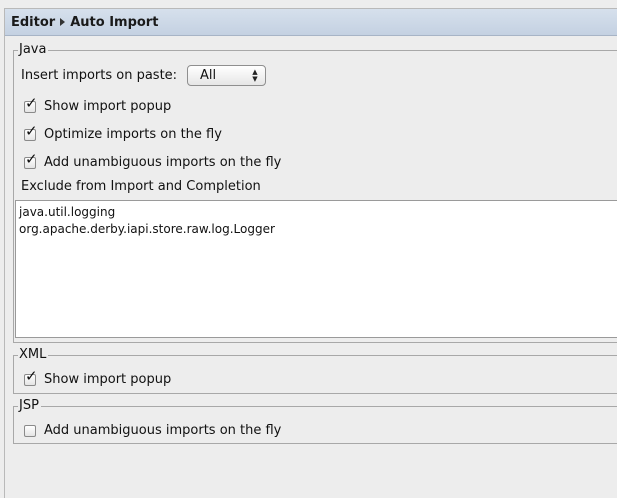 Image resolution: width=617 pixels, height=498 pixels. I want to click on java-add-unambiguous-checkbox: ✓ Add unambiguous imports on the fly, so click(153, 160).